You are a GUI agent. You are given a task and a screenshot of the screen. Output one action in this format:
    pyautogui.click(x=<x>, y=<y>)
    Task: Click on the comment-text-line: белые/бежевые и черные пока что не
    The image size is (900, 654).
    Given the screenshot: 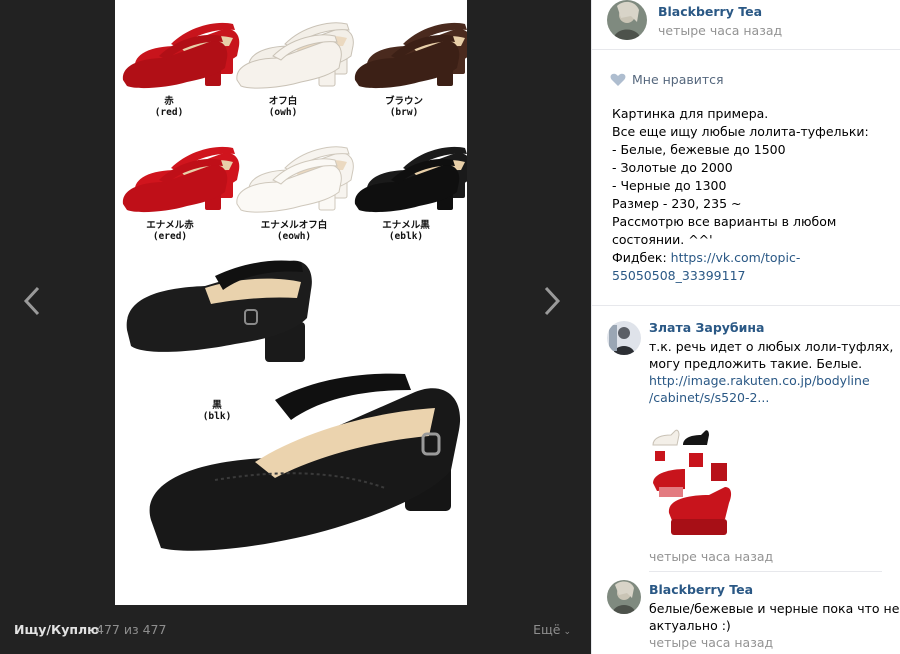 What is the action you would take?
    pyautogui.click(x=774, y=608)
    